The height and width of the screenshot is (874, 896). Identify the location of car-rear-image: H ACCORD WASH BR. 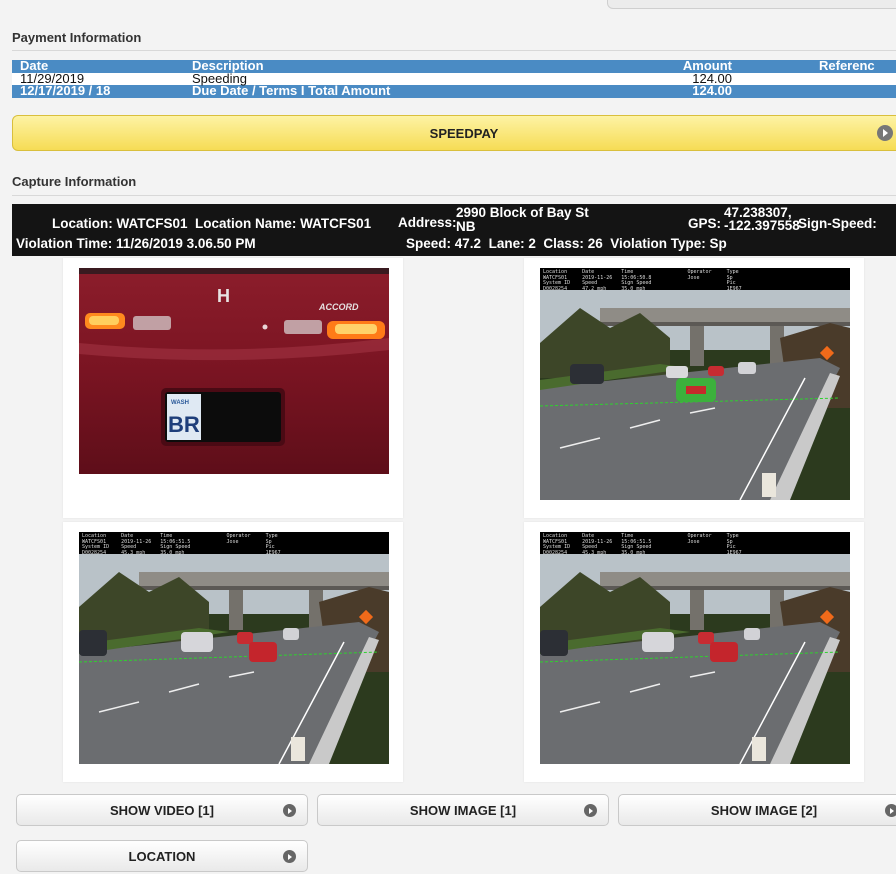
(234, 371).